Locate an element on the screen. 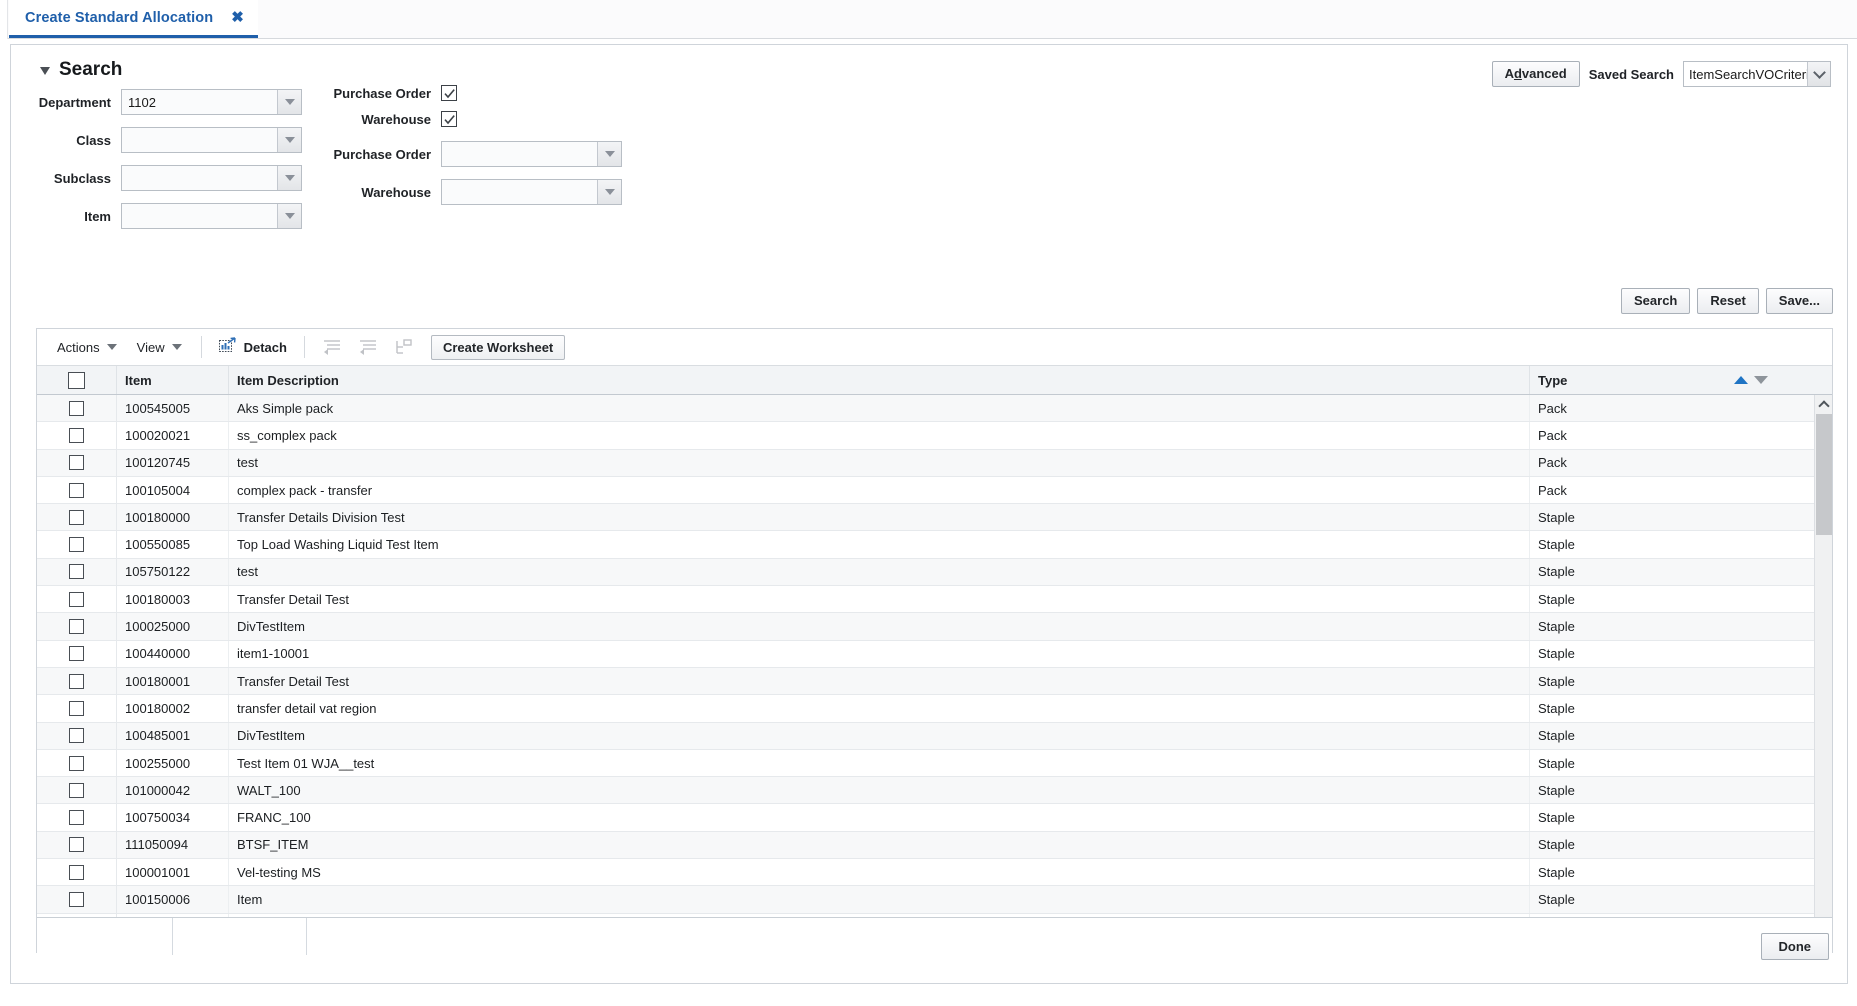 This screenshot has height=1006, width=1857. saved-search-select: ItemSearchVOCriteria is located at coordinates (1757, 74).